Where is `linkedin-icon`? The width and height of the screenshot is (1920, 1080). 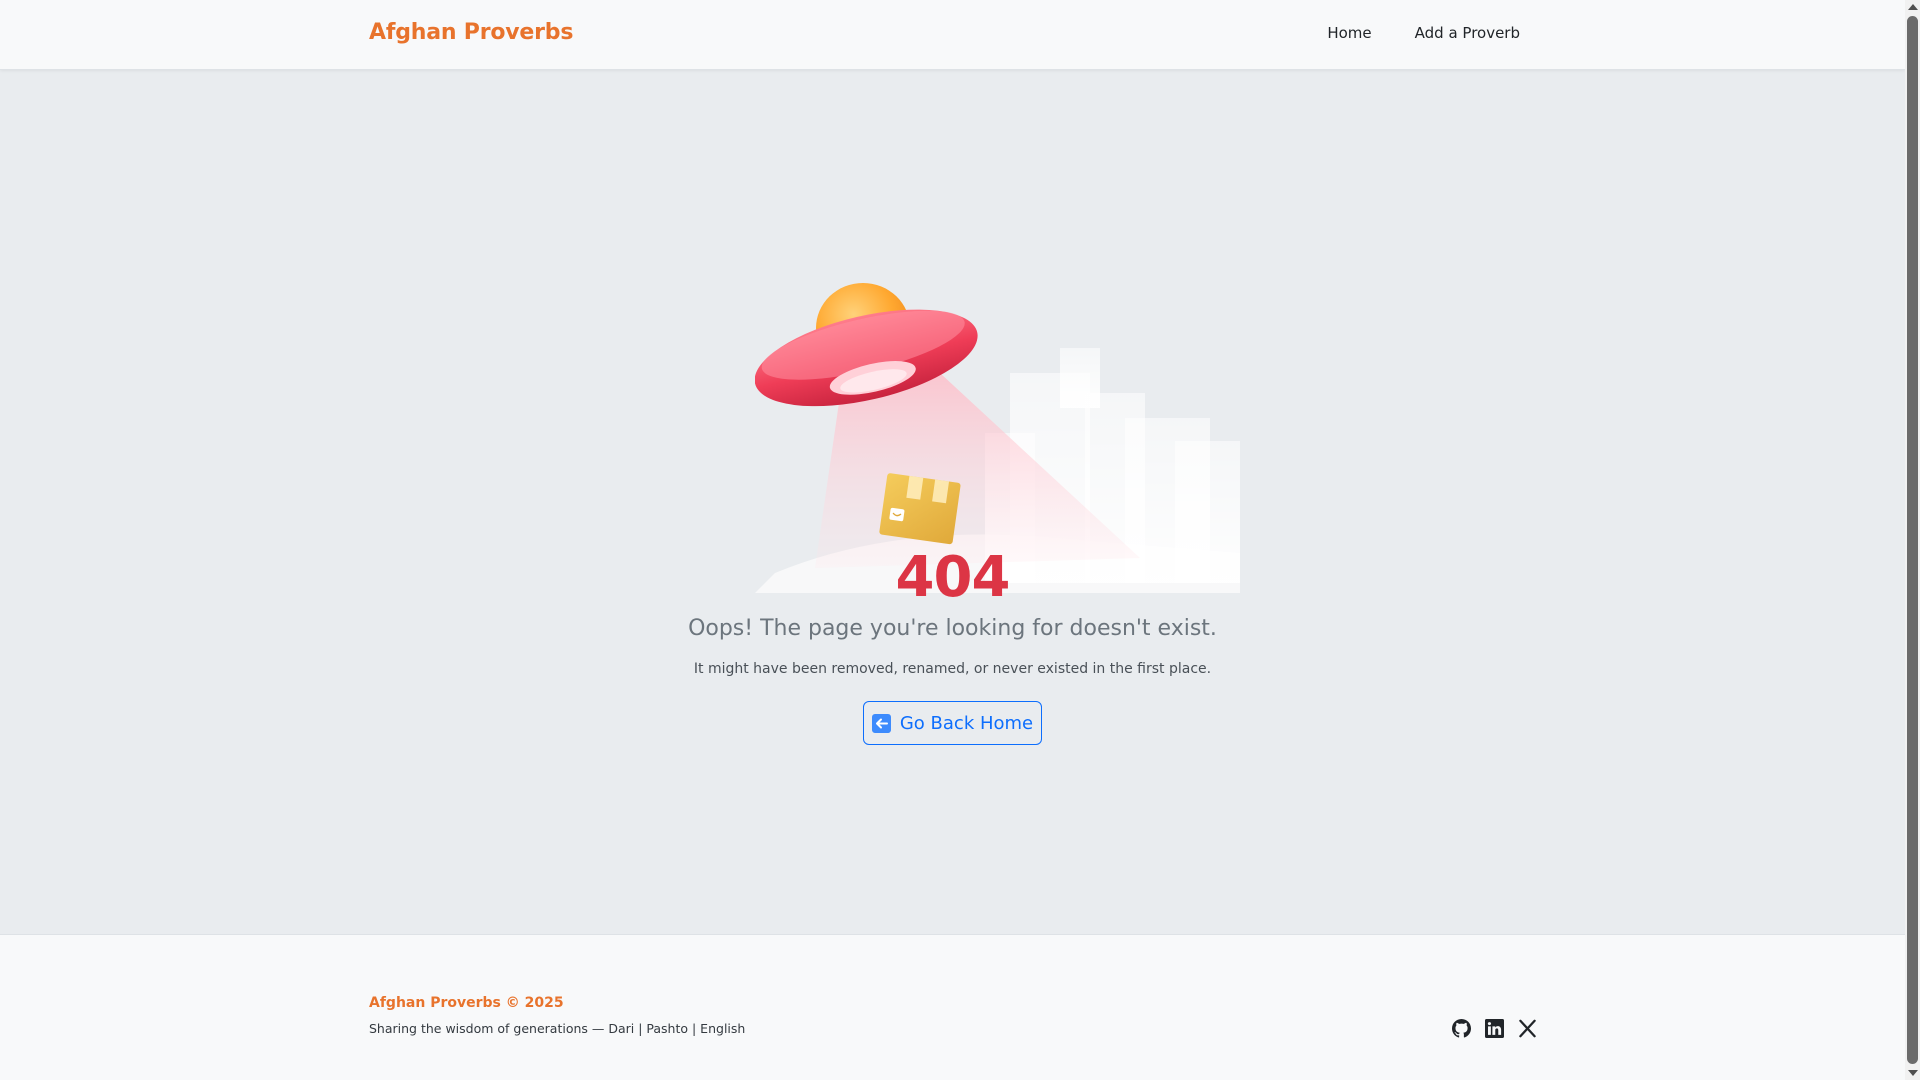 linkedin-icon is located at coordinates (1494, 1028).